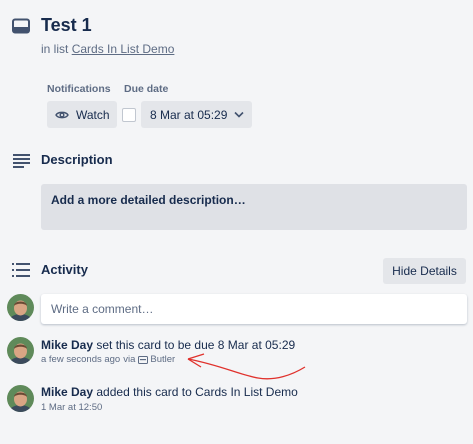 This screenshot has width=473, height=444. Describe the element at coordinates (146, 89) in the screenshot. I see `due-date-label: Due date` at that location.